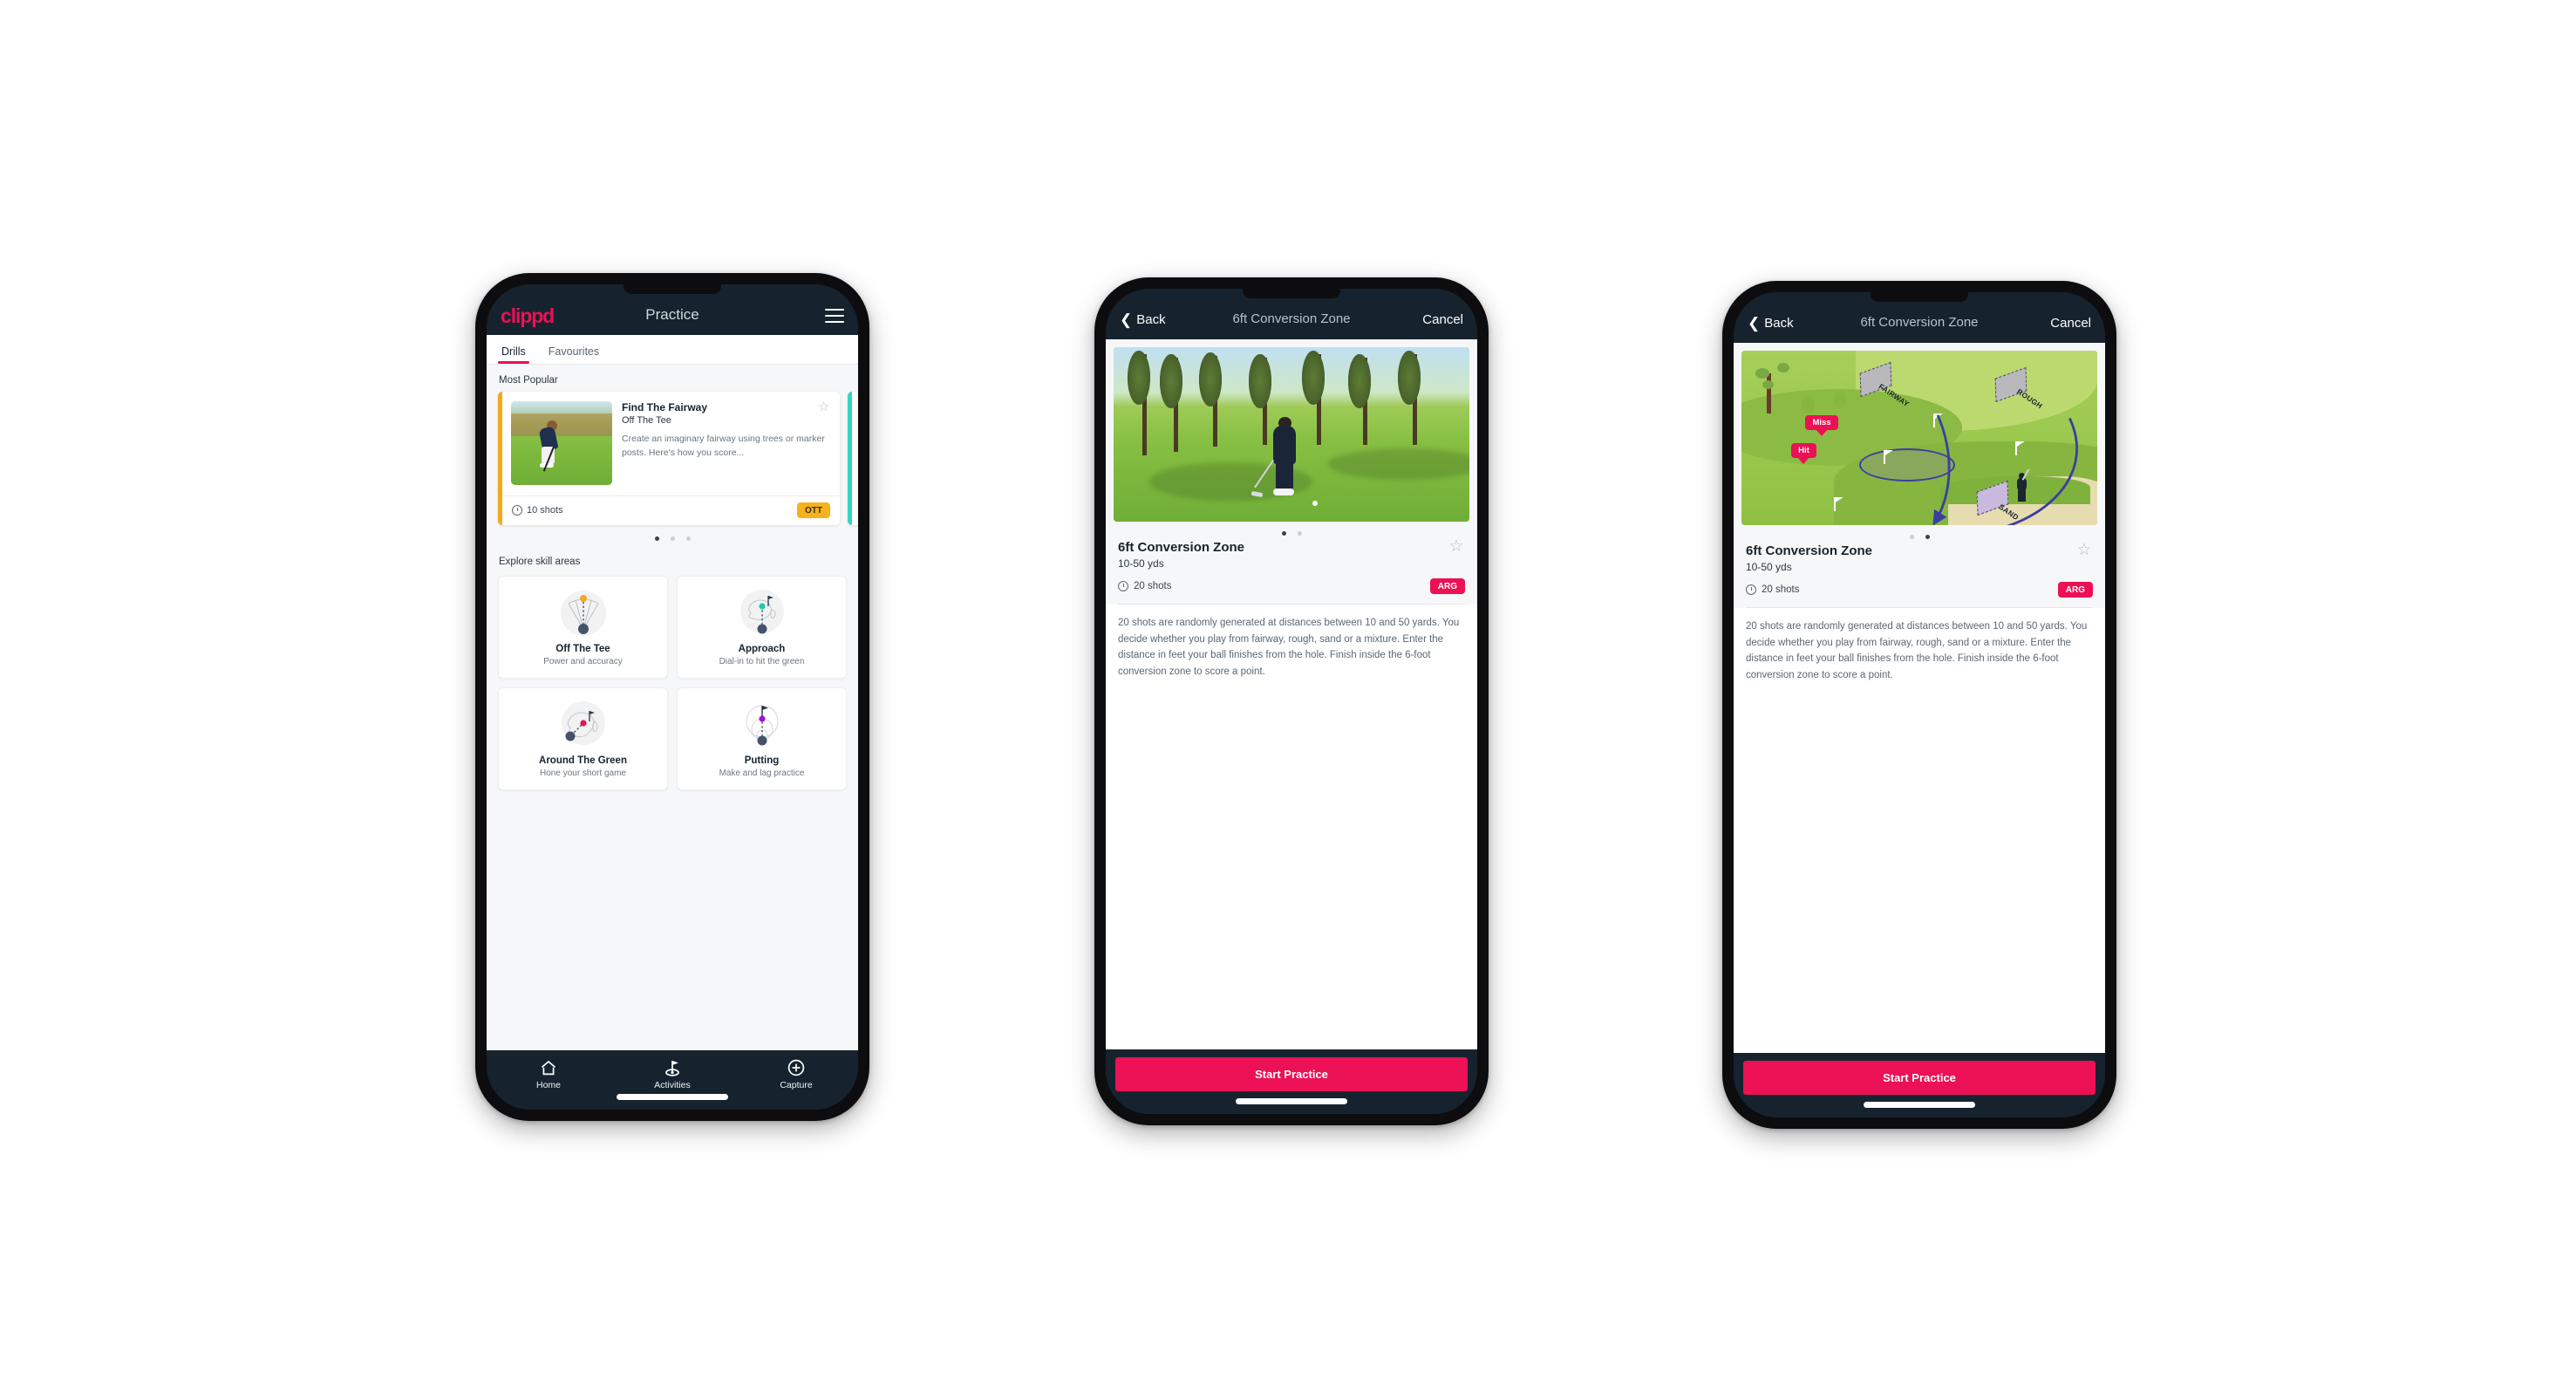  I want to click on explore-skill-areas-heading: Explore skill areas, so click(540, 562).